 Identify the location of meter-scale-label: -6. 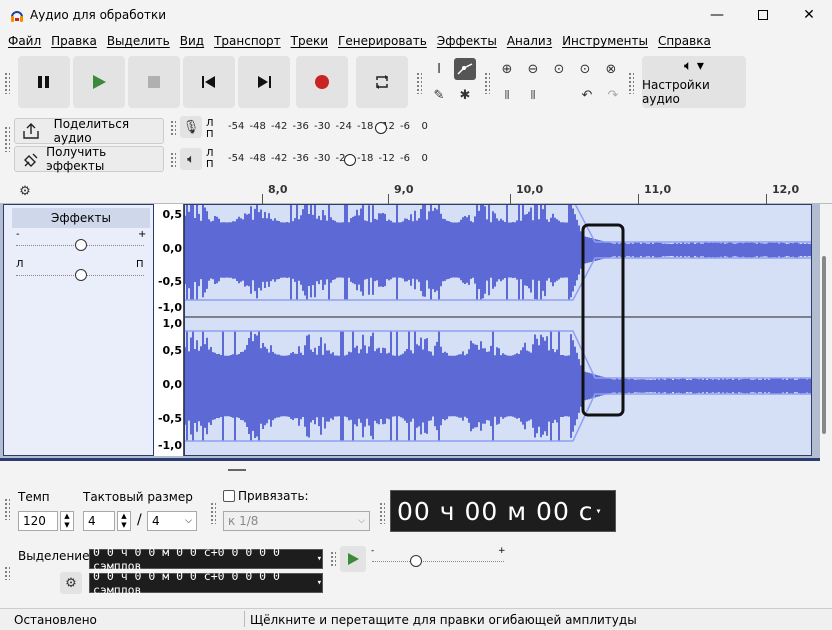
(405, 126).